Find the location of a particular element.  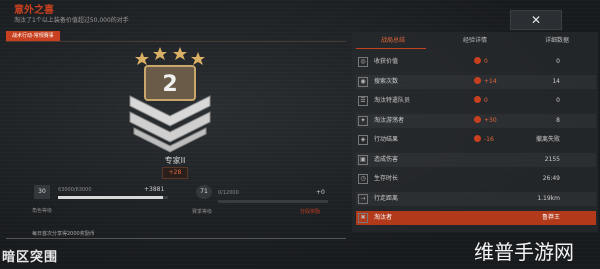

stat-icon: ☰ is located at coordinates (363, 101).